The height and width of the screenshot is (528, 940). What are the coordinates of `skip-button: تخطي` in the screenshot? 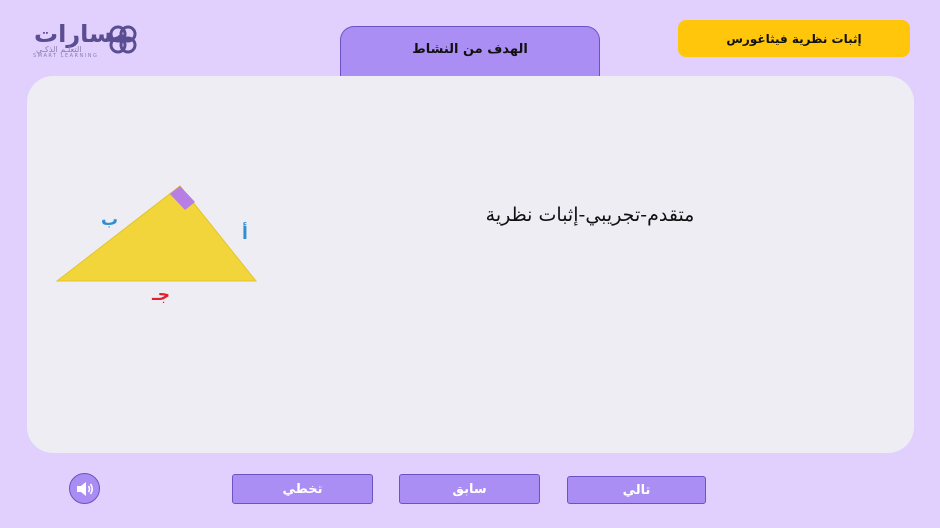 It's located at (302, 489).